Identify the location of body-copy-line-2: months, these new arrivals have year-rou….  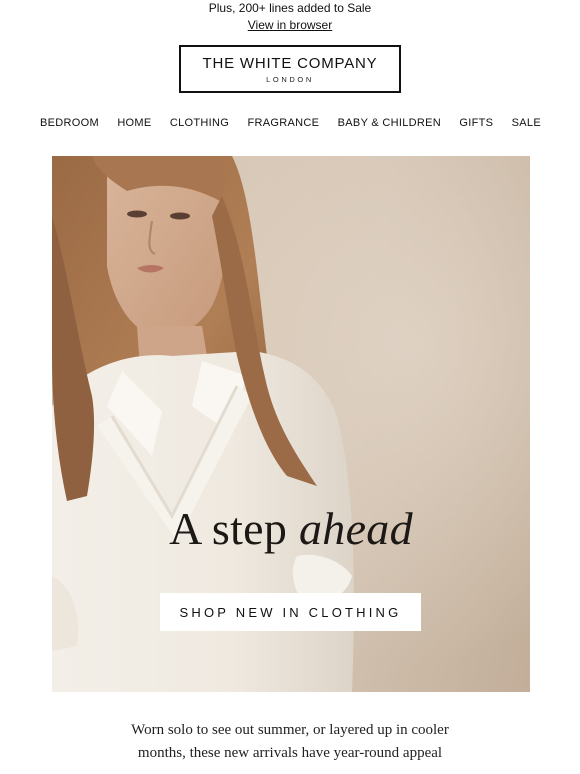
(290, 753).